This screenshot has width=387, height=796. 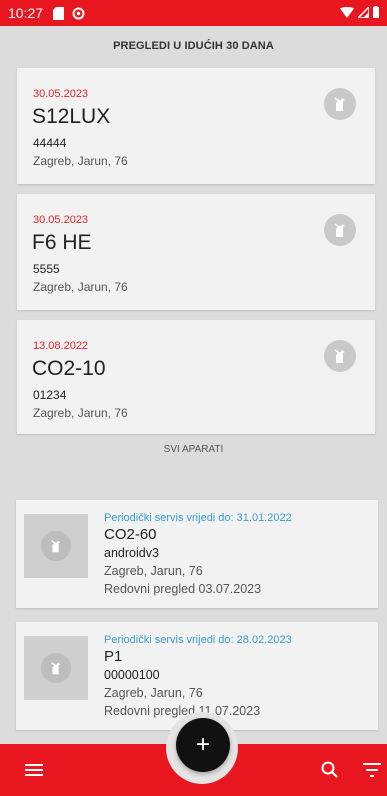 I want to click on signal-icon, so click(x=363, y=13).